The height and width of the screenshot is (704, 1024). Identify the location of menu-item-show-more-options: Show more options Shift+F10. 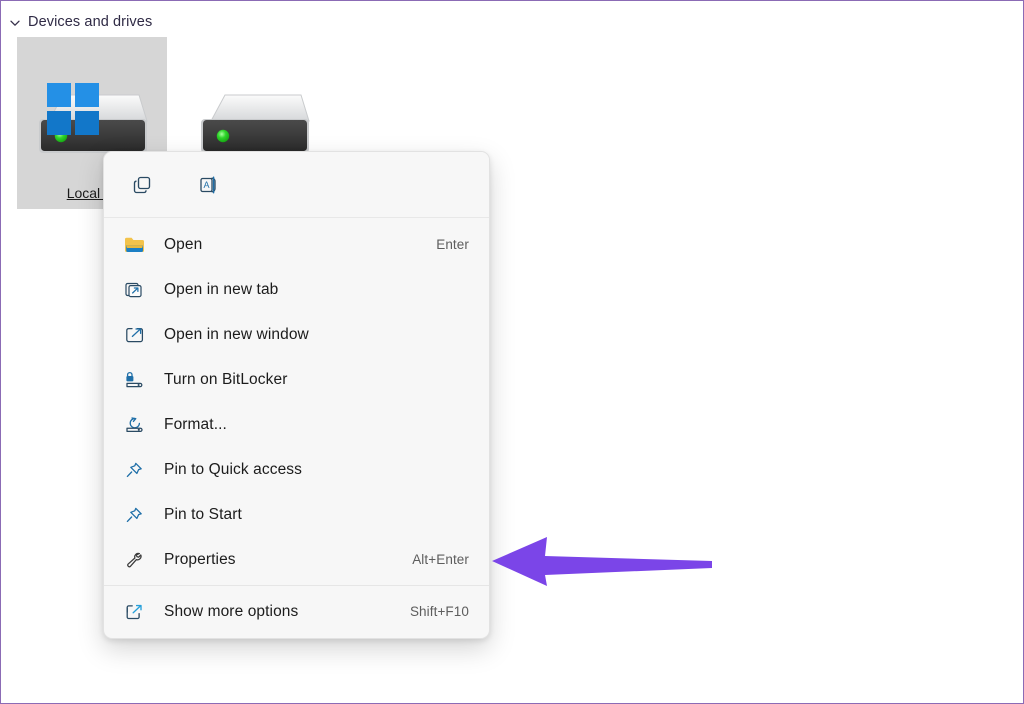
(296, 611).